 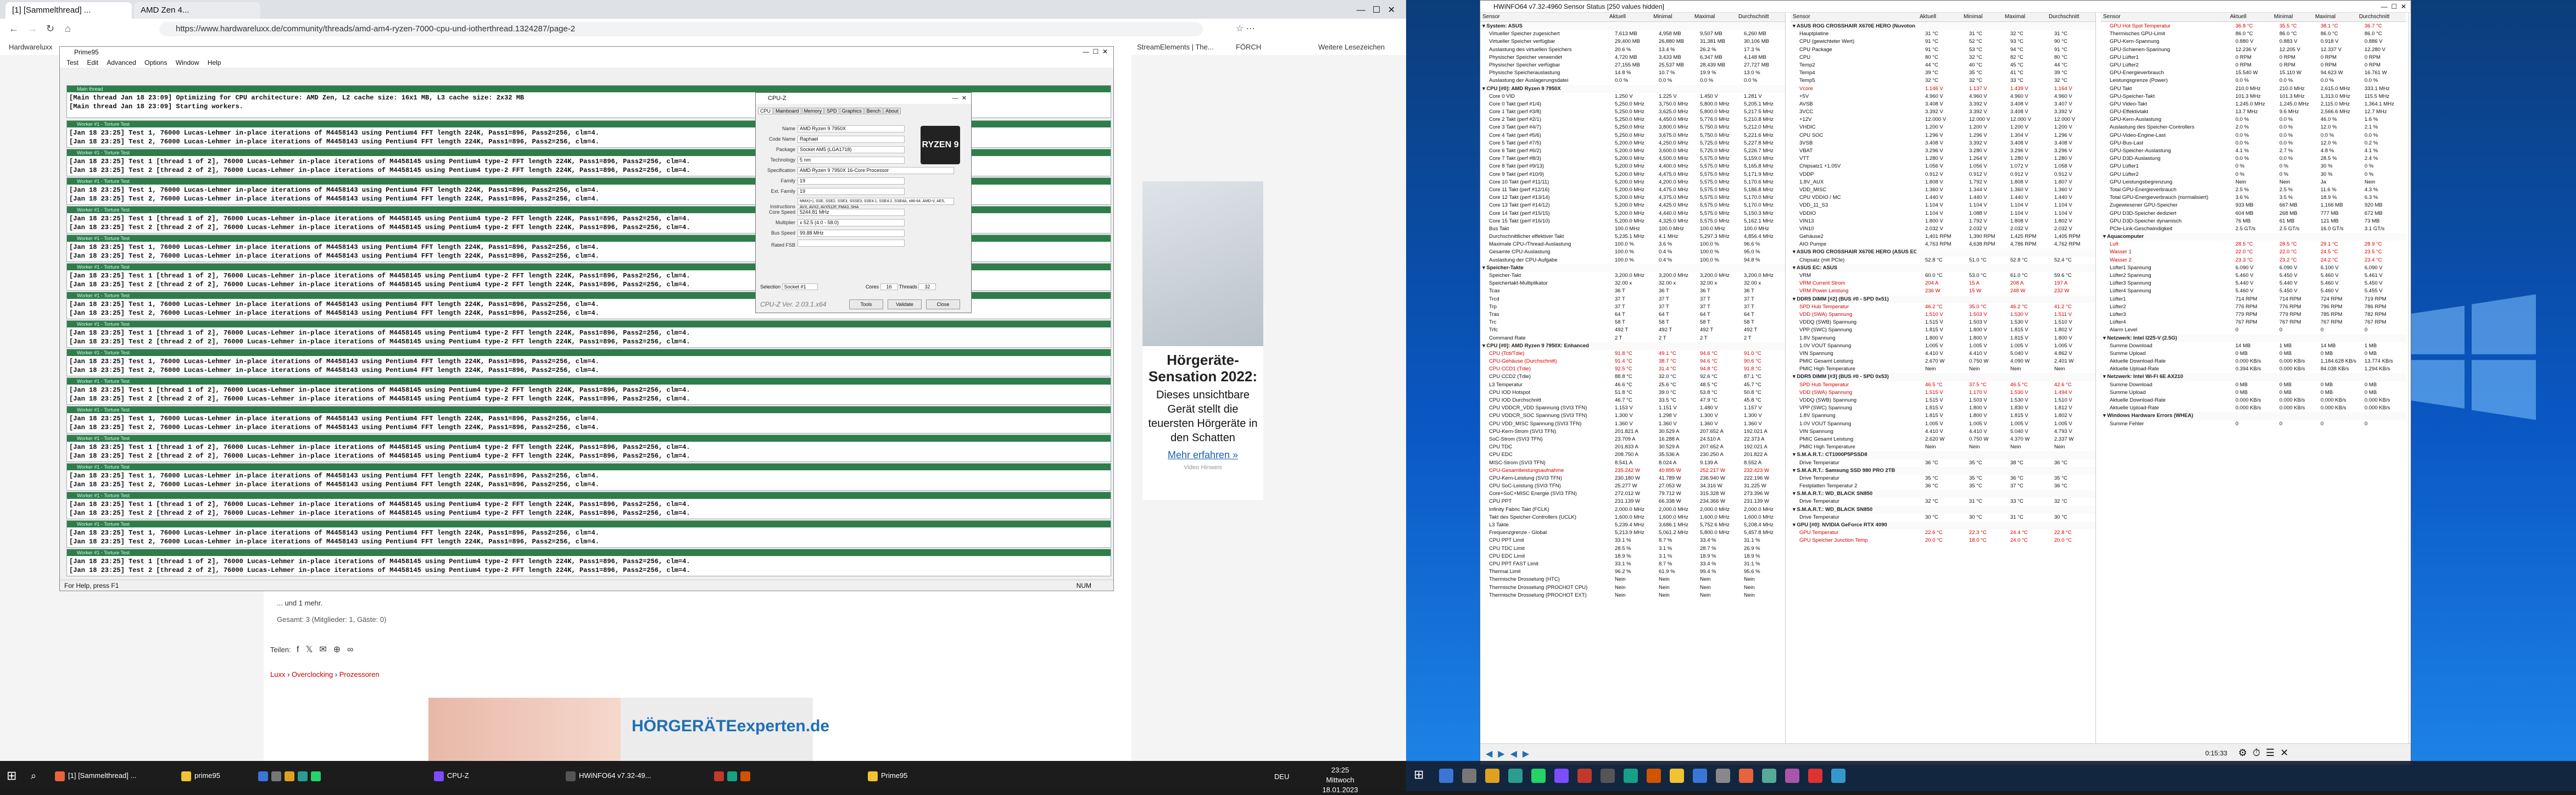 What do you see at coordinates (1943, 447) in the screenshot?
I see `sensor-row: PMIC High Temperature Nein Nein Nein Nein` at bounding box center [1943, 447].